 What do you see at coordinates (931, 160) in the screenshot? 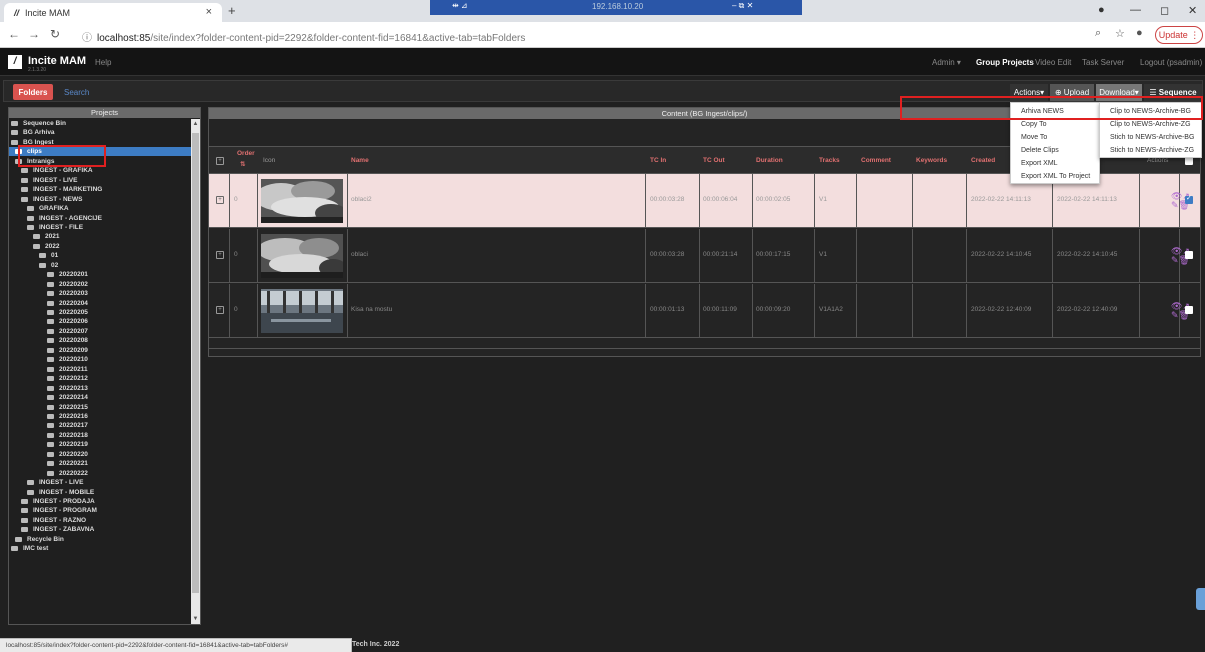
I see `col-keywords: Keywords` at bounding box center [931, 160].